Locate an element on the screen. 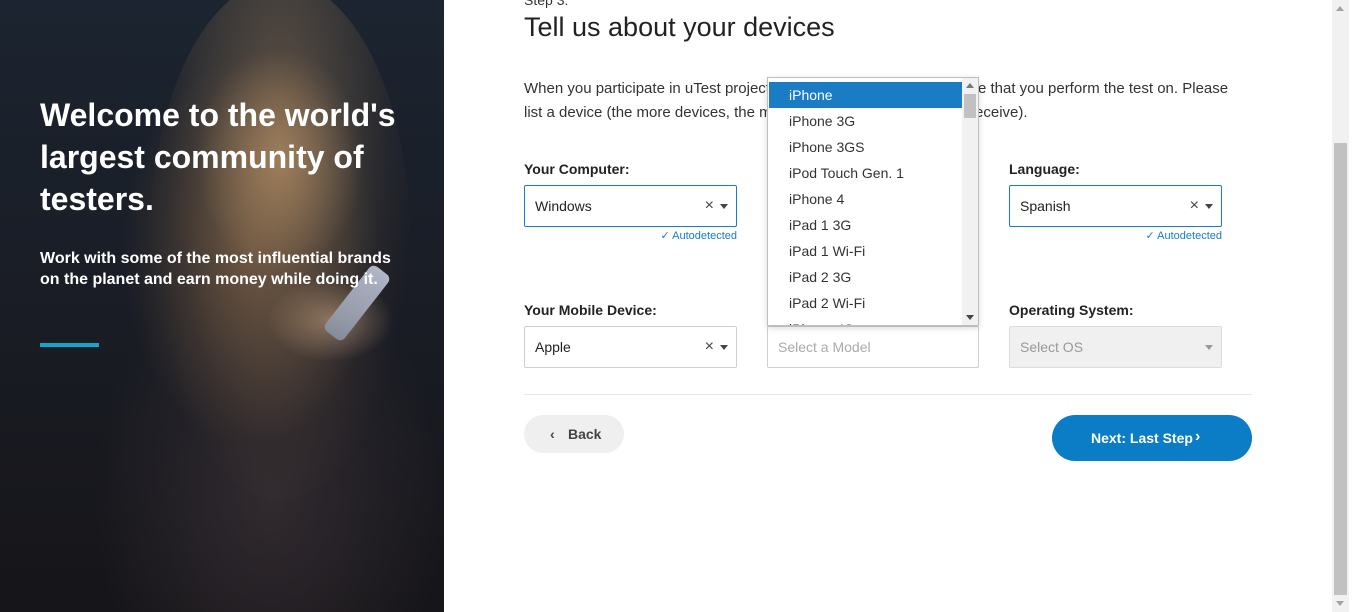 The width and height of the screenshot is (1366, 612). computer-select: Windows × is located at coordinates (630, 206).